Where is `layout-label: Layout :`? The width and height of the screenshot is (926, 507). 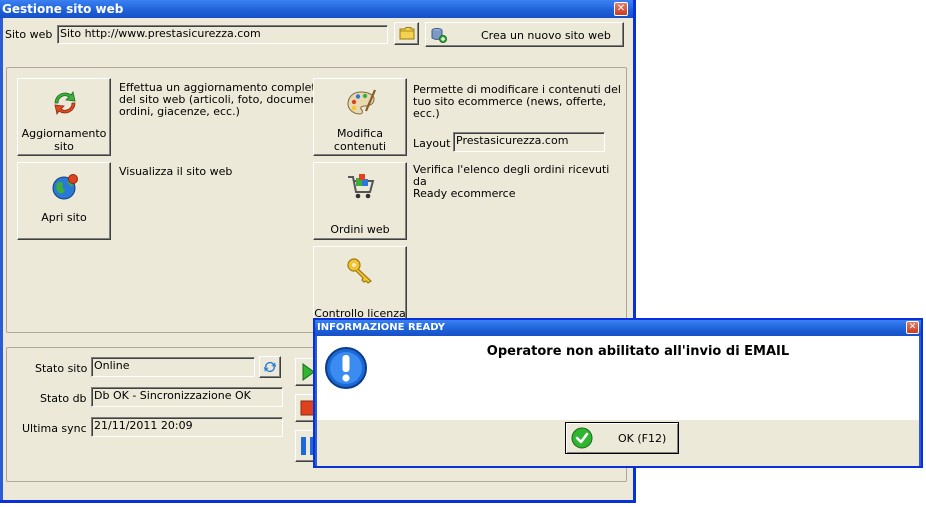
layout-label: Layout : is located at coordinates (435, 143).